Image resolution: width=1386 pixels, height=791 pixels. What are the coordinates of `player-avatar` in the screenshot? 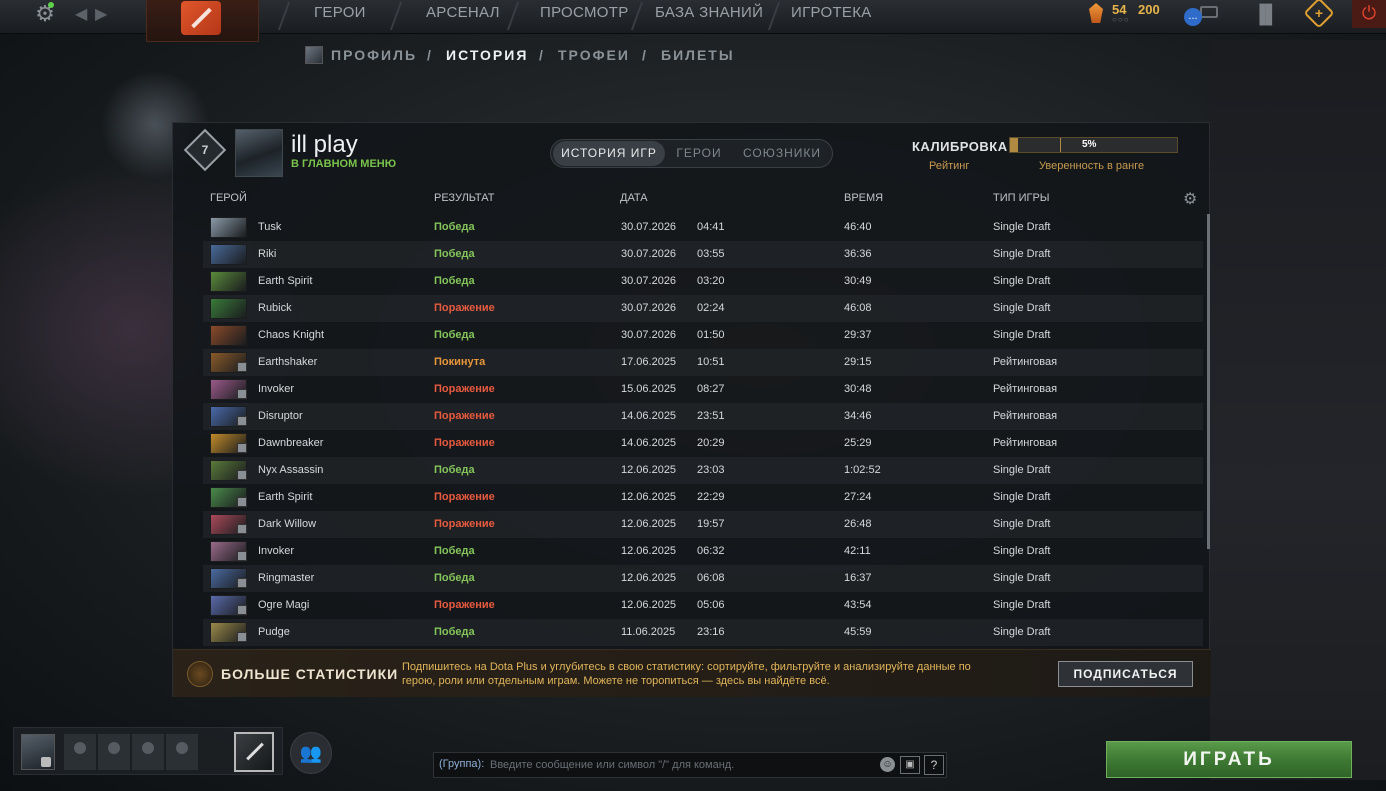 It's located at (259, 153).